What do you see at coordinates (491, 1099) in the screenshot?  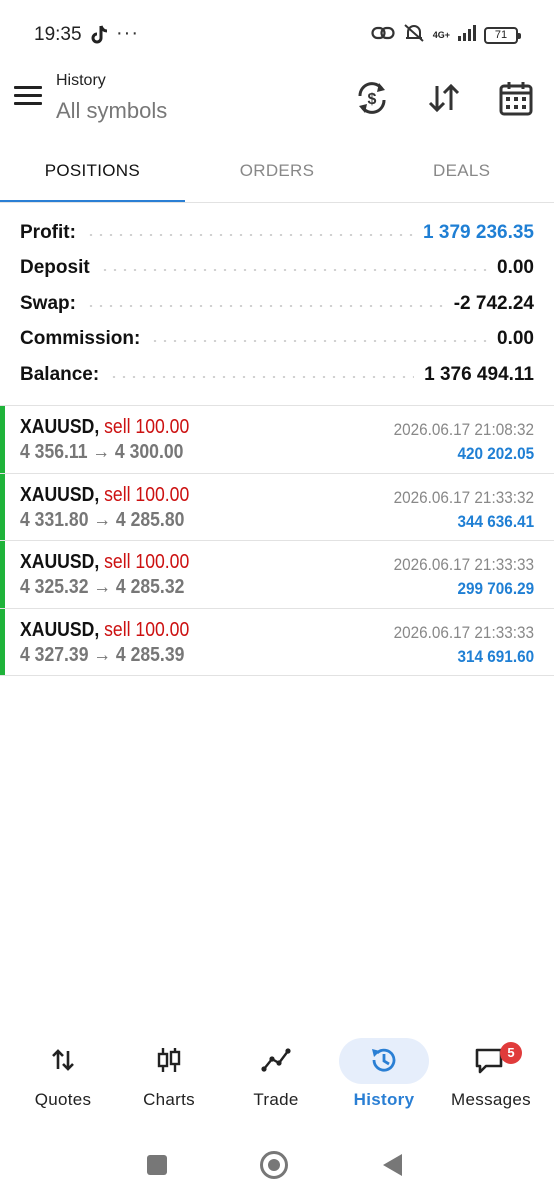 I see `nav-label: Messages` at bounding box center [491, 1099].